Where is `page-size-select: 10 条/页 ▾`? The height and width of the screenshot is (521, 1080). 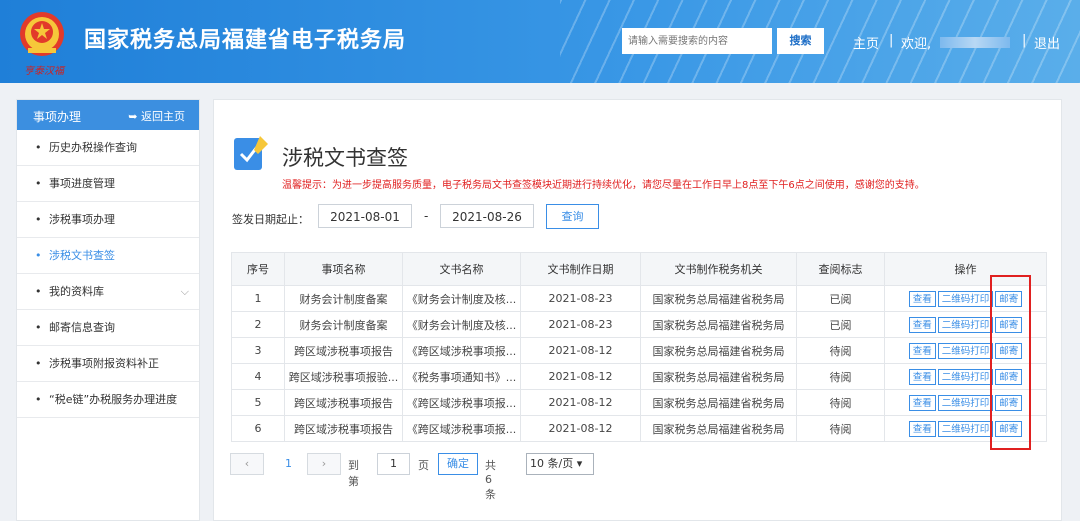 page-size-select: 10 条/页 ▾ is located at coordinates (560, 464).